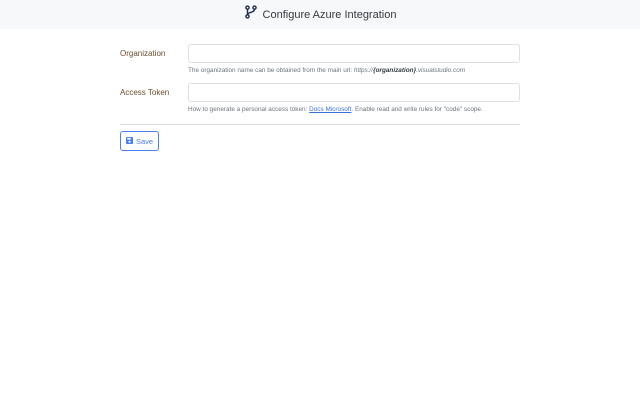 The width and height of the screenshot is (640, 400). What do you see at coordinates (320, 124) in the screenshot?
I see `divider` at bounding box center [320, 124].